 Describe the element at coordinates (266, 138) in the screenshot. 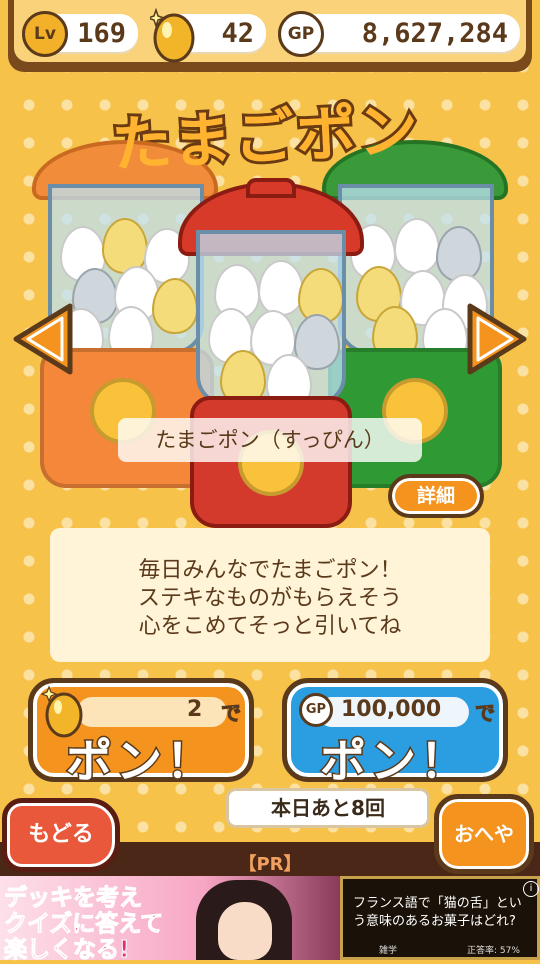

I see `page-title: たまごポン` at that location.